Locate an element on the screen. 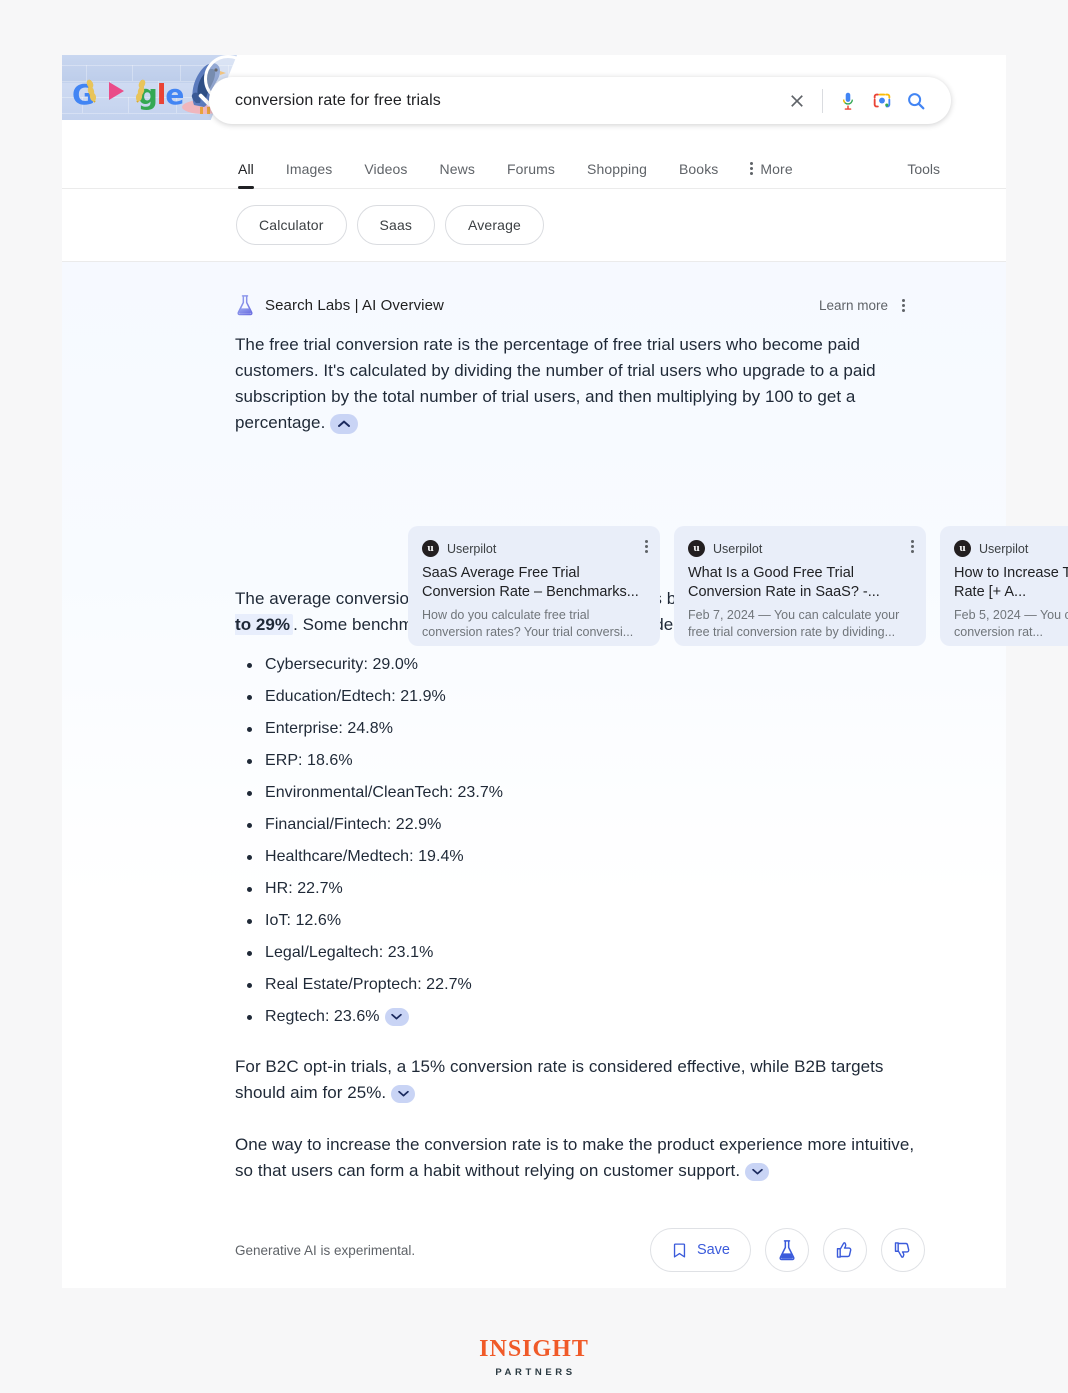 This screenshot has width=1068, height=1393. learn-more-link: Learn more is located at coordinates (853, 305).